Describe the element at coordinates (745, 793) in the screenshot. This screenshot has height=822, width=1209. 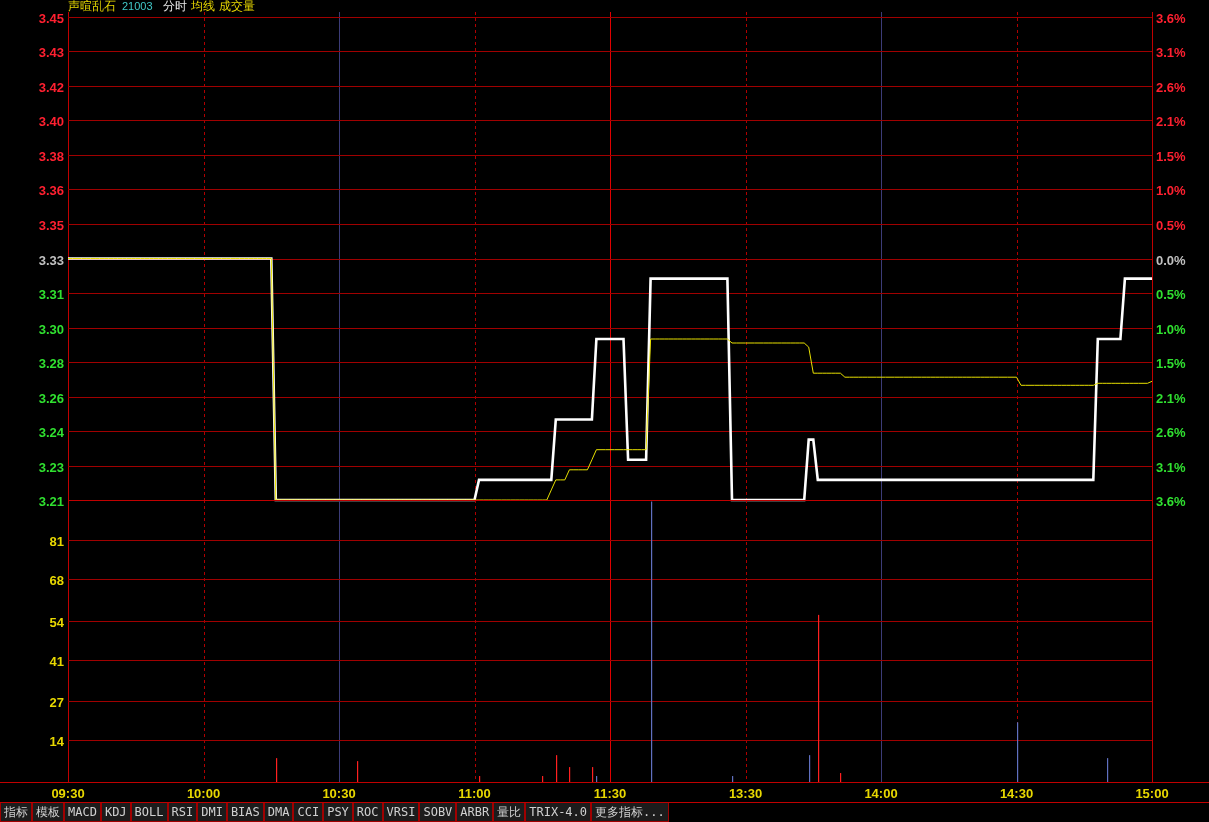
I see `time-axis-label: 13:30` at that location.